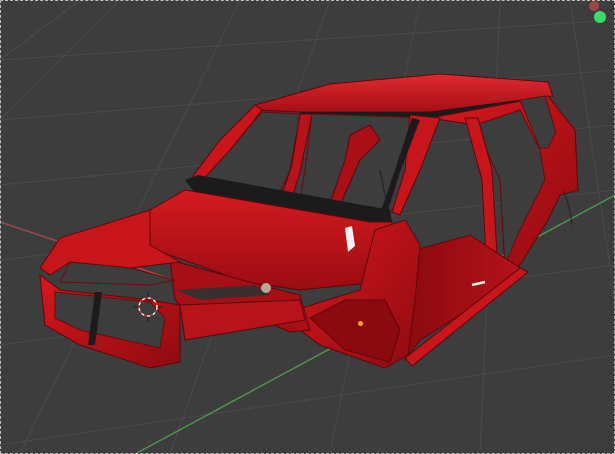  Describe the element at coordinates (242, 320) in the screenshot. I see `crossmember` at that location.